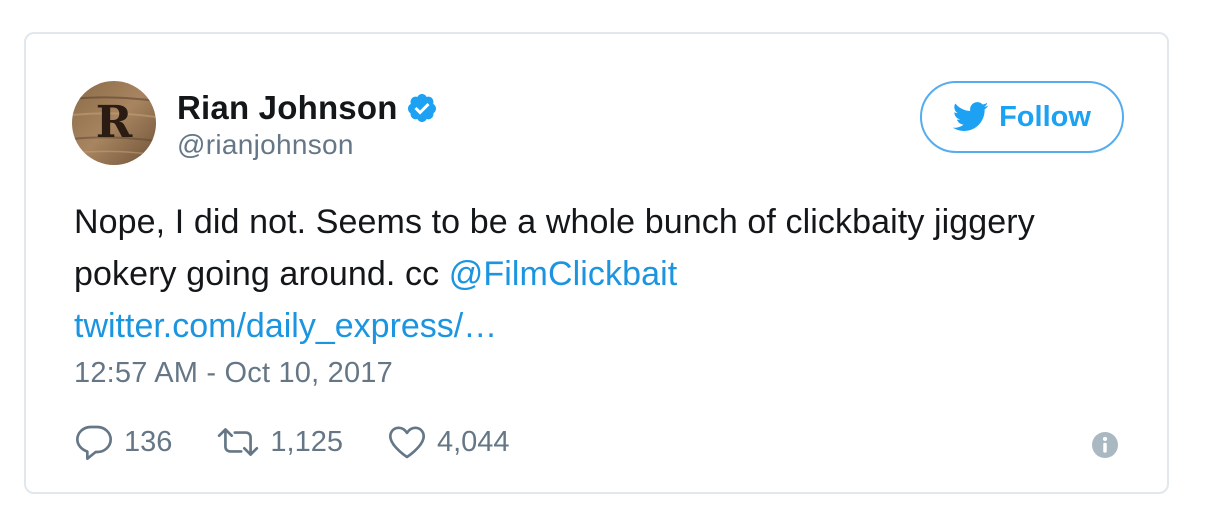  I want to click on avatar: R, so click(114, 123).